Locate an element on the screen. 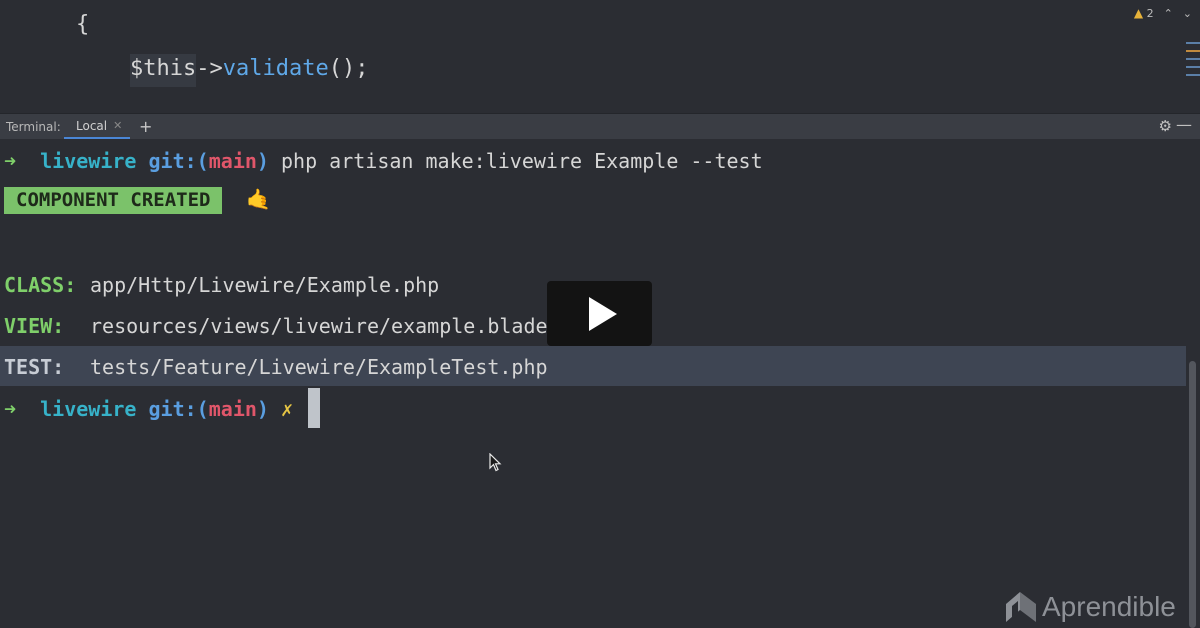 Image resolution: width=1200 pixels, height=628 pixels. dirty-mark: ✗ is located at coordinates (287, 409).